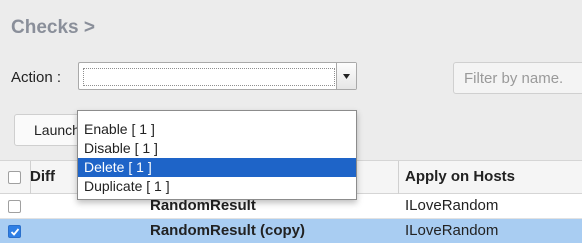 This screenshot has width=582, height=243. What do you see at coordinates (42, 176) in the screenshot?
I see `column-header-diff: Diff` at bounding box center [42, 176].